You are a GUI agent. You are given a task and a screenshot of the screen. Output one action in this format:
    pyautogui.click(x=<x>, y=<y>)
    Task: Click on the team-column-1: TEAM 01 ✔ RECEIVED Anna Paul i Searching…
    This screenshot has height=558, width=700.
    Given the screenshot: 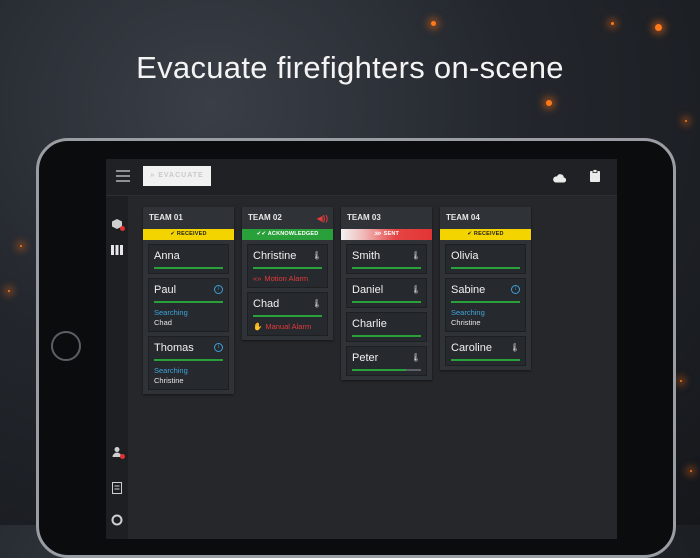 What is the action you would take?
    pyautogui.click(x=188, y=300)
    